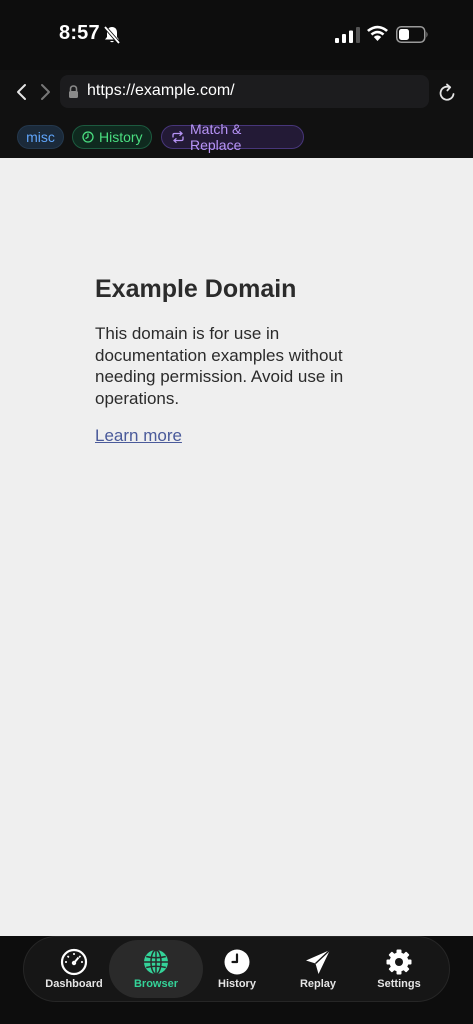  I want to click on chip-history: History, so click(112, 137).